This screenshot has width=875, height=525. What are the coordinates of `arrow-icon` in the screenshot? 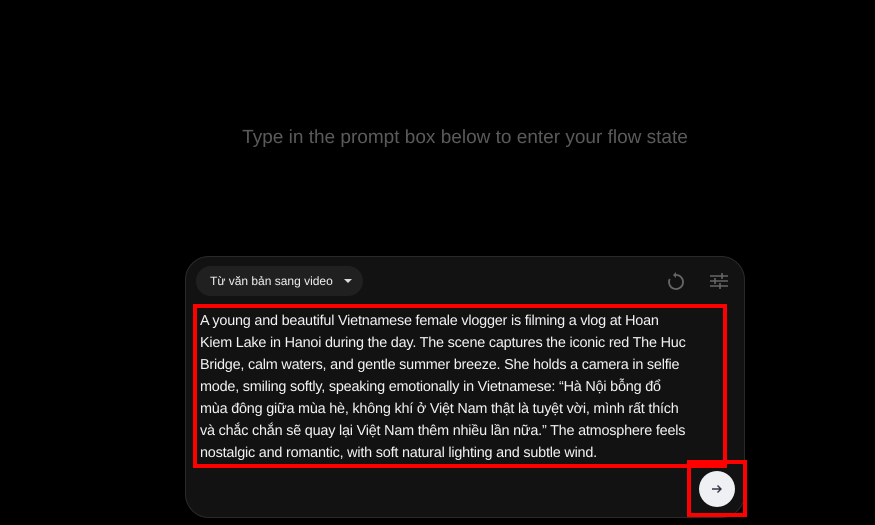 It's located at (717, 488).